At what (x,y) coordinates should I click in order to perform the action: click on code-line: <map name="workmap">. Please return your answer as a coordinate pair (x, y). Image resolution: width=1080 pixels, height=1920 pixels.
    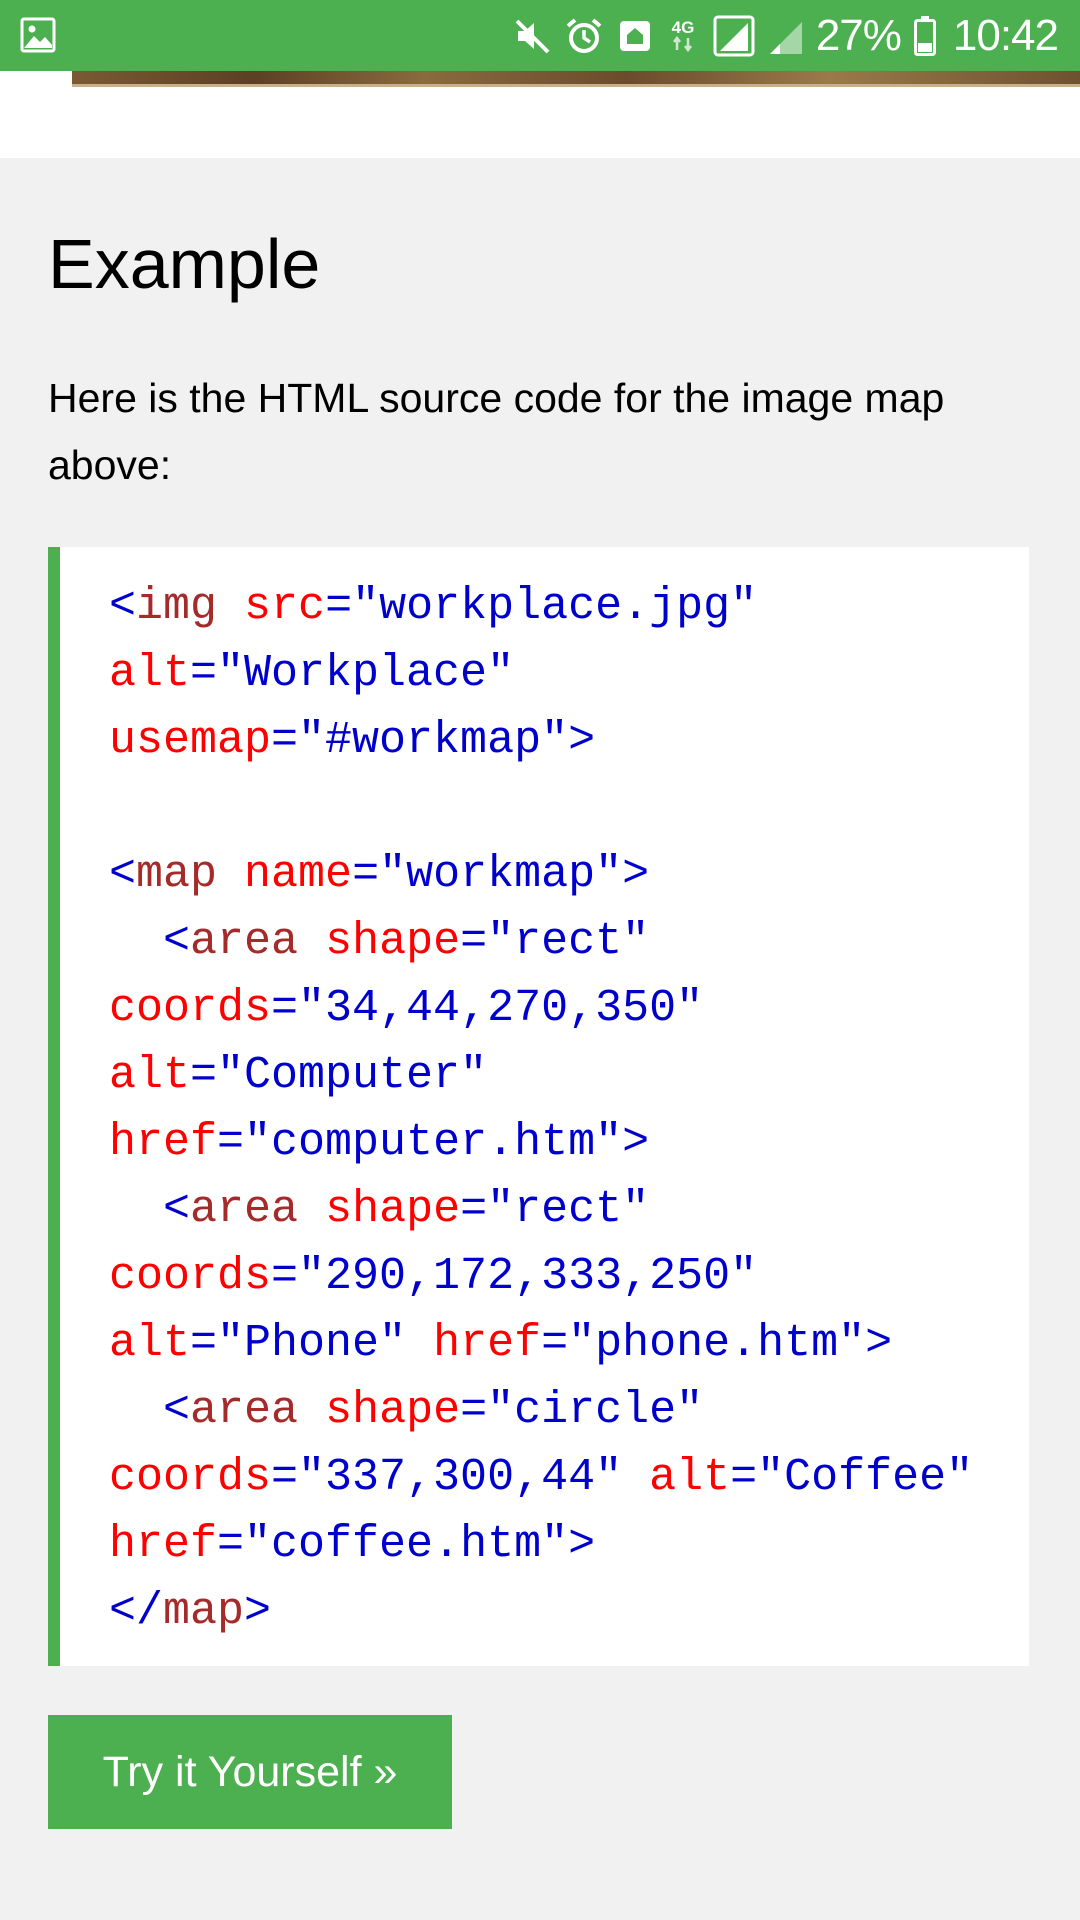
    Looking at the image, I should click on (541, 874).